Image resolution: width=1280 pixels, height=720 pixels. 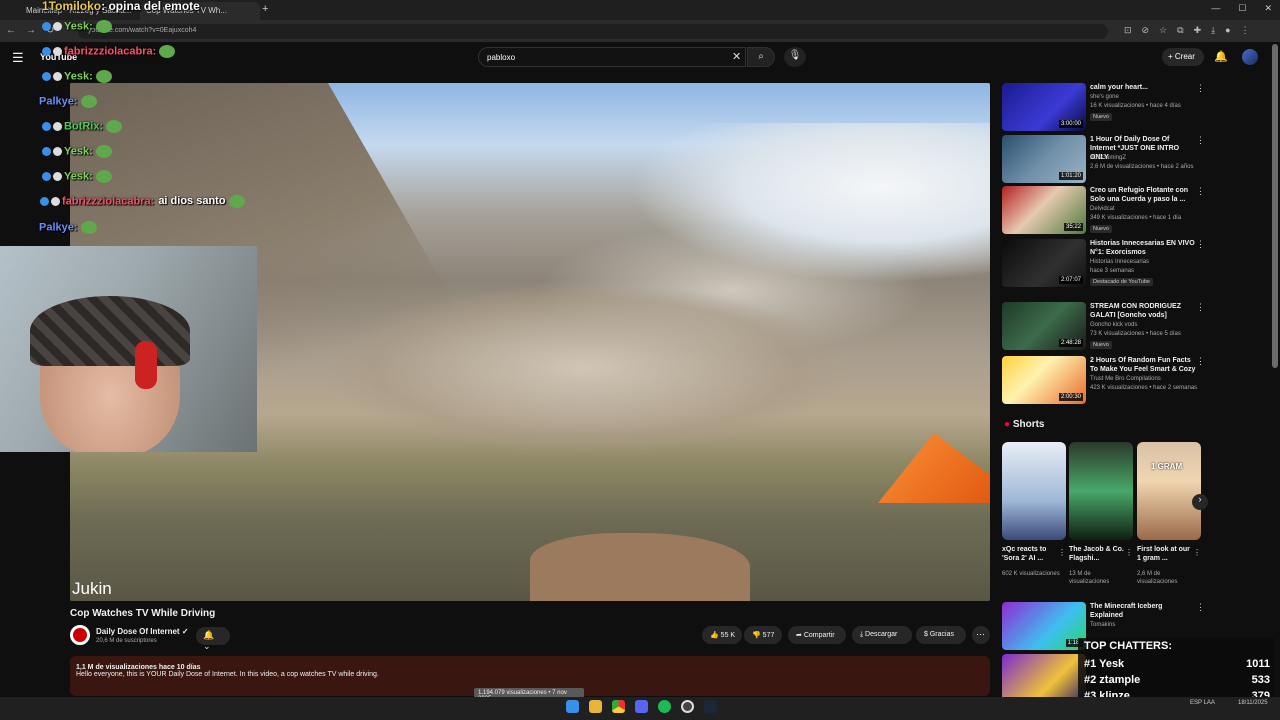 I want to click on video-thumbnail: 1:01:20, so click(x=1044, y=159).